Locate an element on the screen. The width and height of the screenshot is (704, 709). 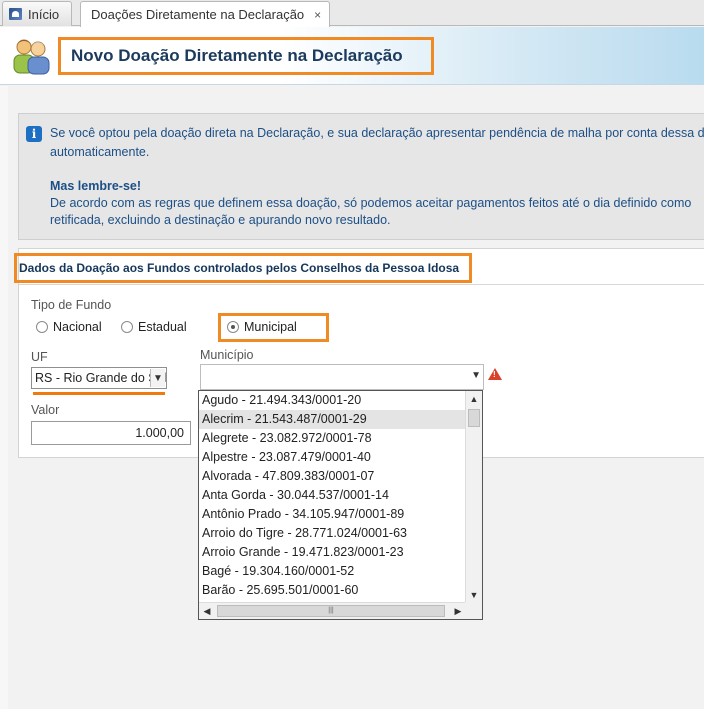
vertical-scrollbar: ▲ ▼ is located at coordinates (473, 497).